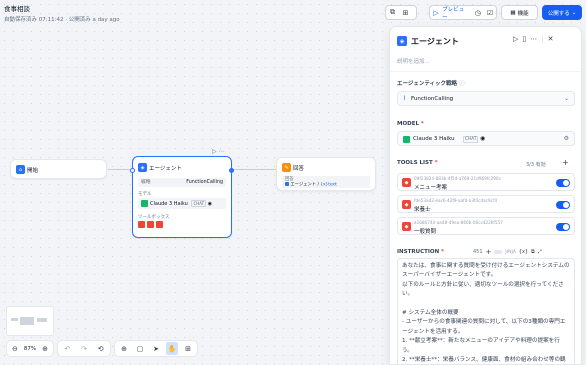 This screenshot has height=365, width=586. Describe the element at coordinates (533, 252) in the screenshot. I see `copy-icon: ⧉` at that location.